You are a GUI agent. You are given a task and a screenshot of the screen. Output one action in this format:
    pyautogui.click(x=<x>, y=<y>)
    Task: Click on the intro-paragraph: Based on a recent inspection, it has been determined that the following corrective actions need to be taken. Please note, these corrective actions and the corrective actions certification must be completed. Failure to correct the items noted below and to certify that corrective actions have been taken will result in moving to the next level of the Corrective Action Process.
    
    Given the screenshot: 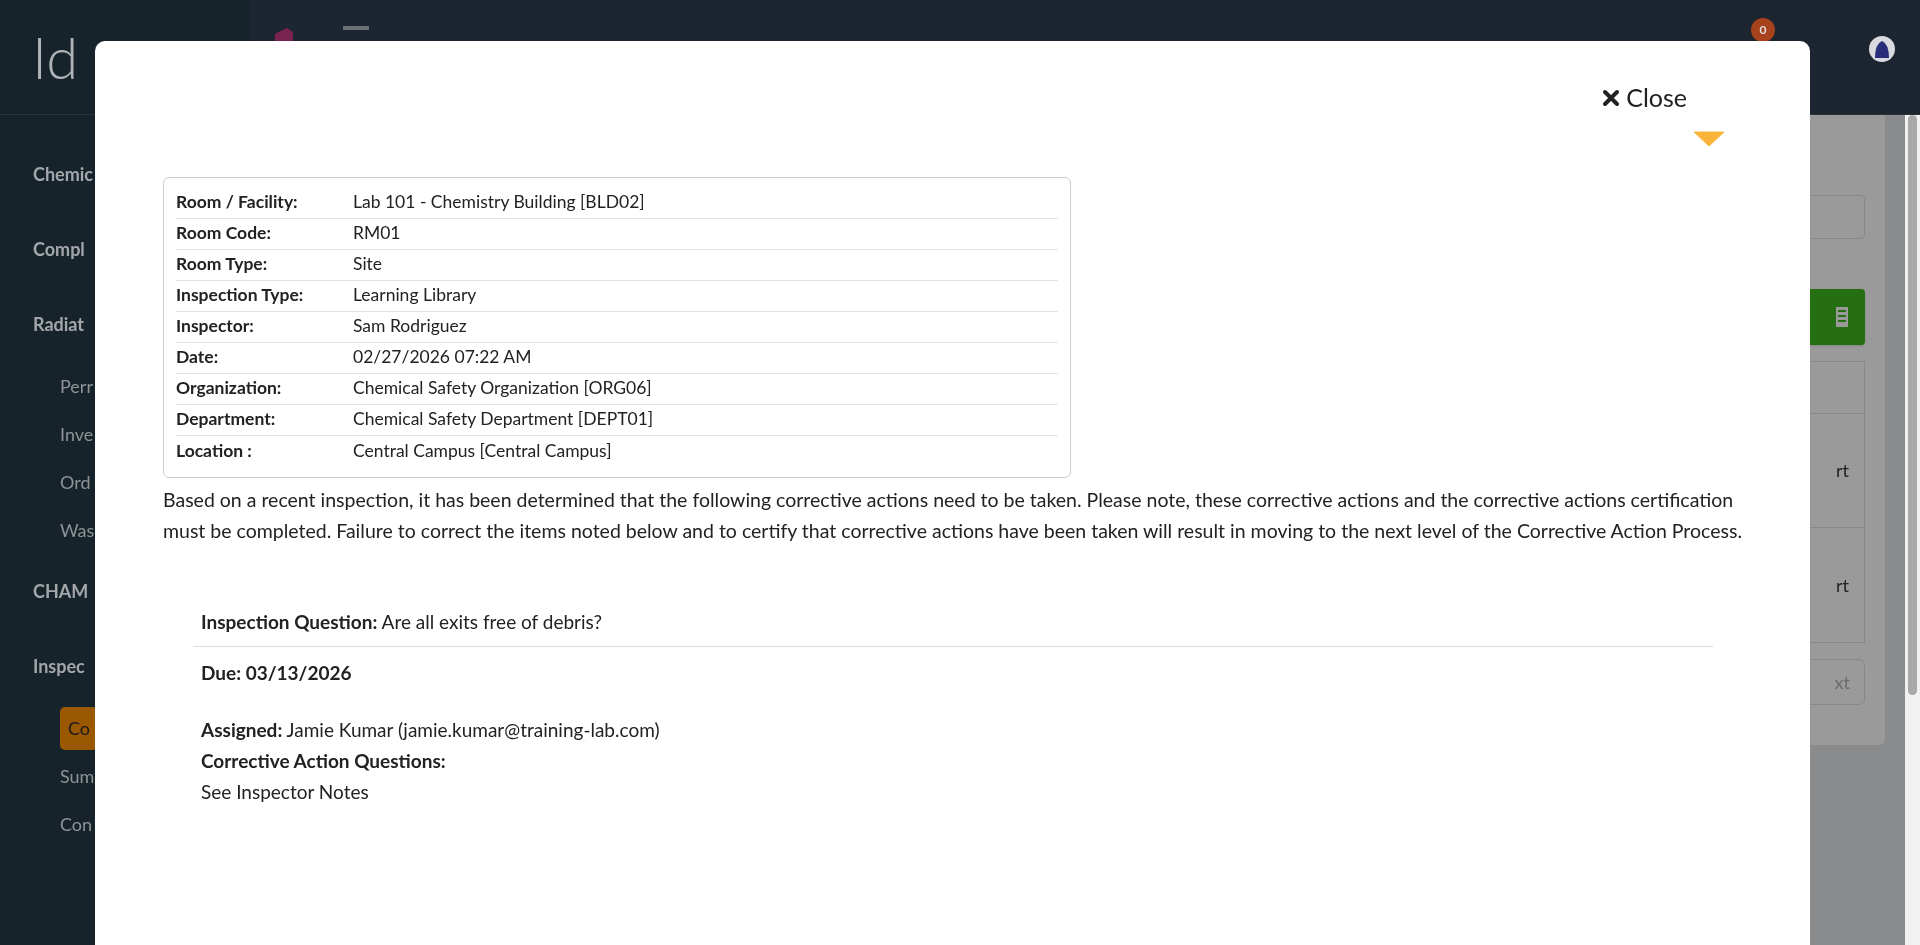 What is the action you would take?
    pyautogui.click(x=953, y=515)
    